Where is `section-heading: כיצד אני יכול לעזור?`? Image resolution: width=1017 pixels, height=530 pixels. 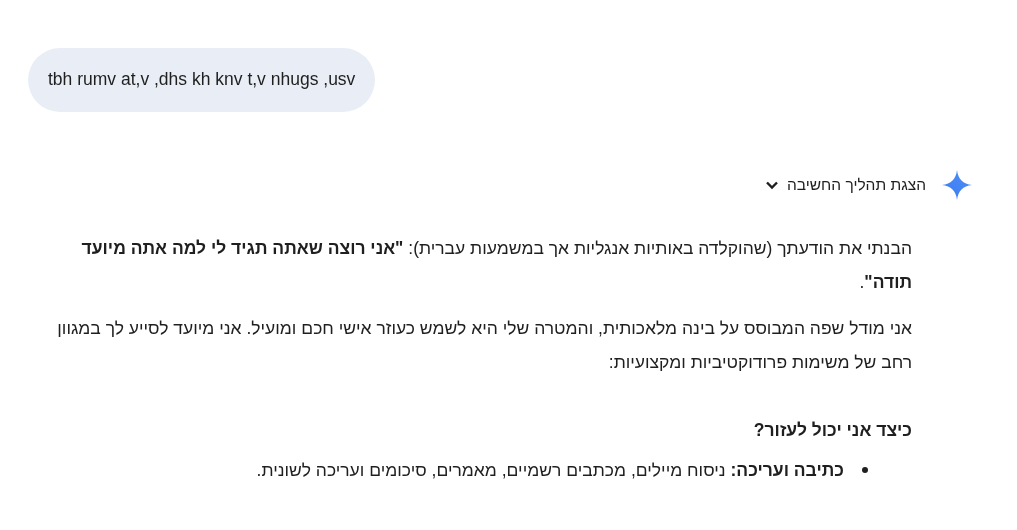
section-heading: כיצד אני יכול לעזור? is located at coordinates (832, 430).